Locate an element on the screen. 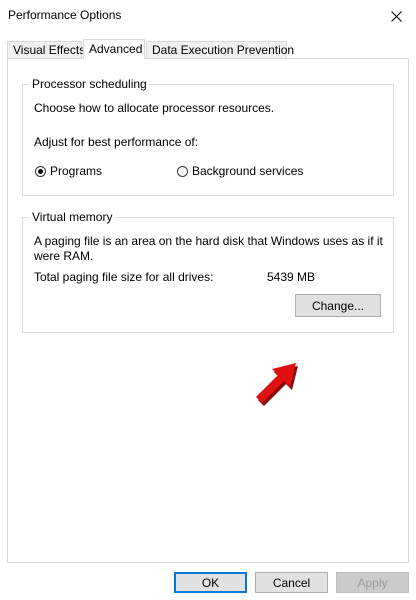 Image resolution: width=416 pixels, height=600 pixels. window-title: Performance Options is located at coordinates (65, 15).